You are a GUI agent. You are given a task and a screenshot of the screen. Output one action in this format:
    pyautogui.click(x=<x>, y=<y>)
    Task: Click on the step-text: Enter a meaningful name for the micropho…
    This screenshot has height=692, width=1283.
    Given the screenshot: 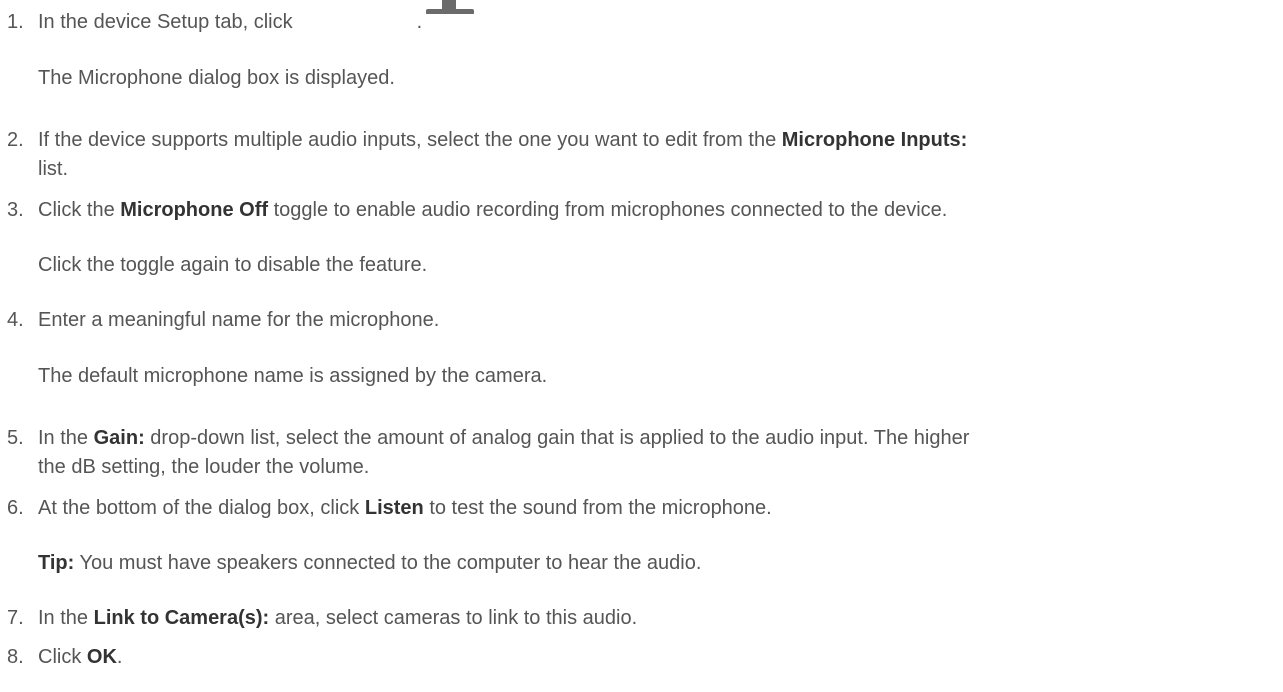 What is the action you would take?
    pyautogui.click(x=239, y=320)
    